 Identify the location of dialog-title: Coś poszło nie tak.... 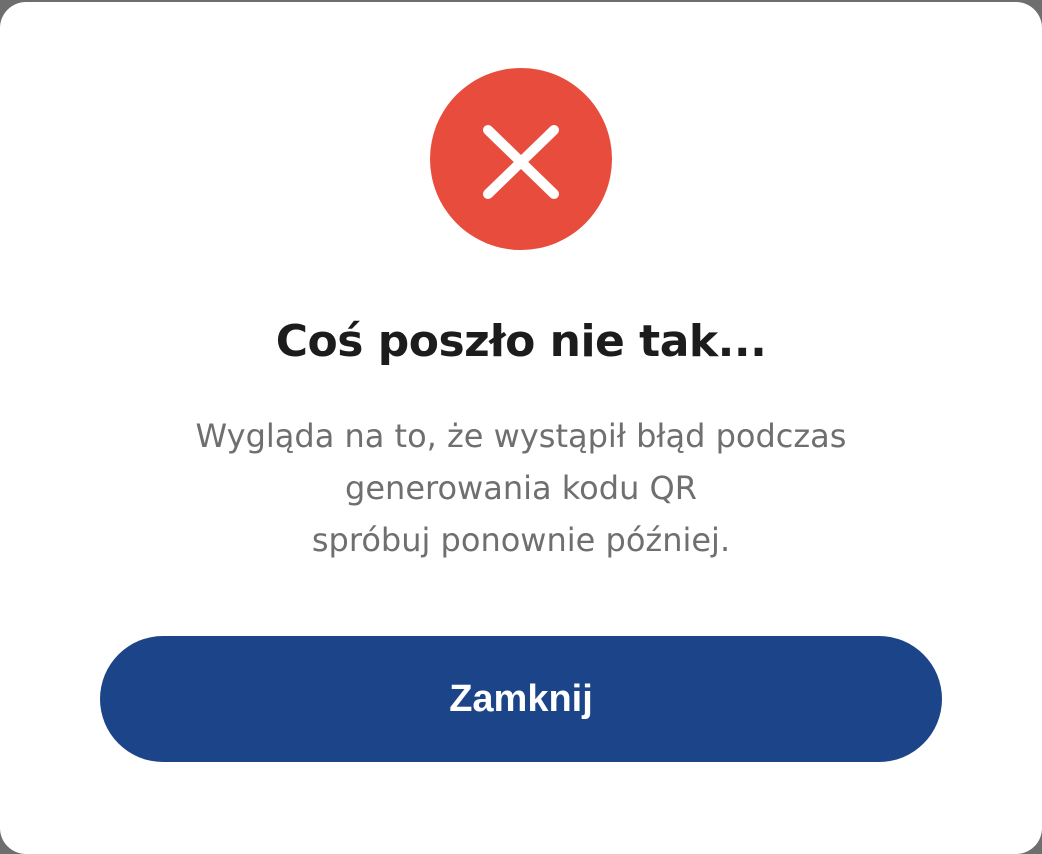
(521, 341).